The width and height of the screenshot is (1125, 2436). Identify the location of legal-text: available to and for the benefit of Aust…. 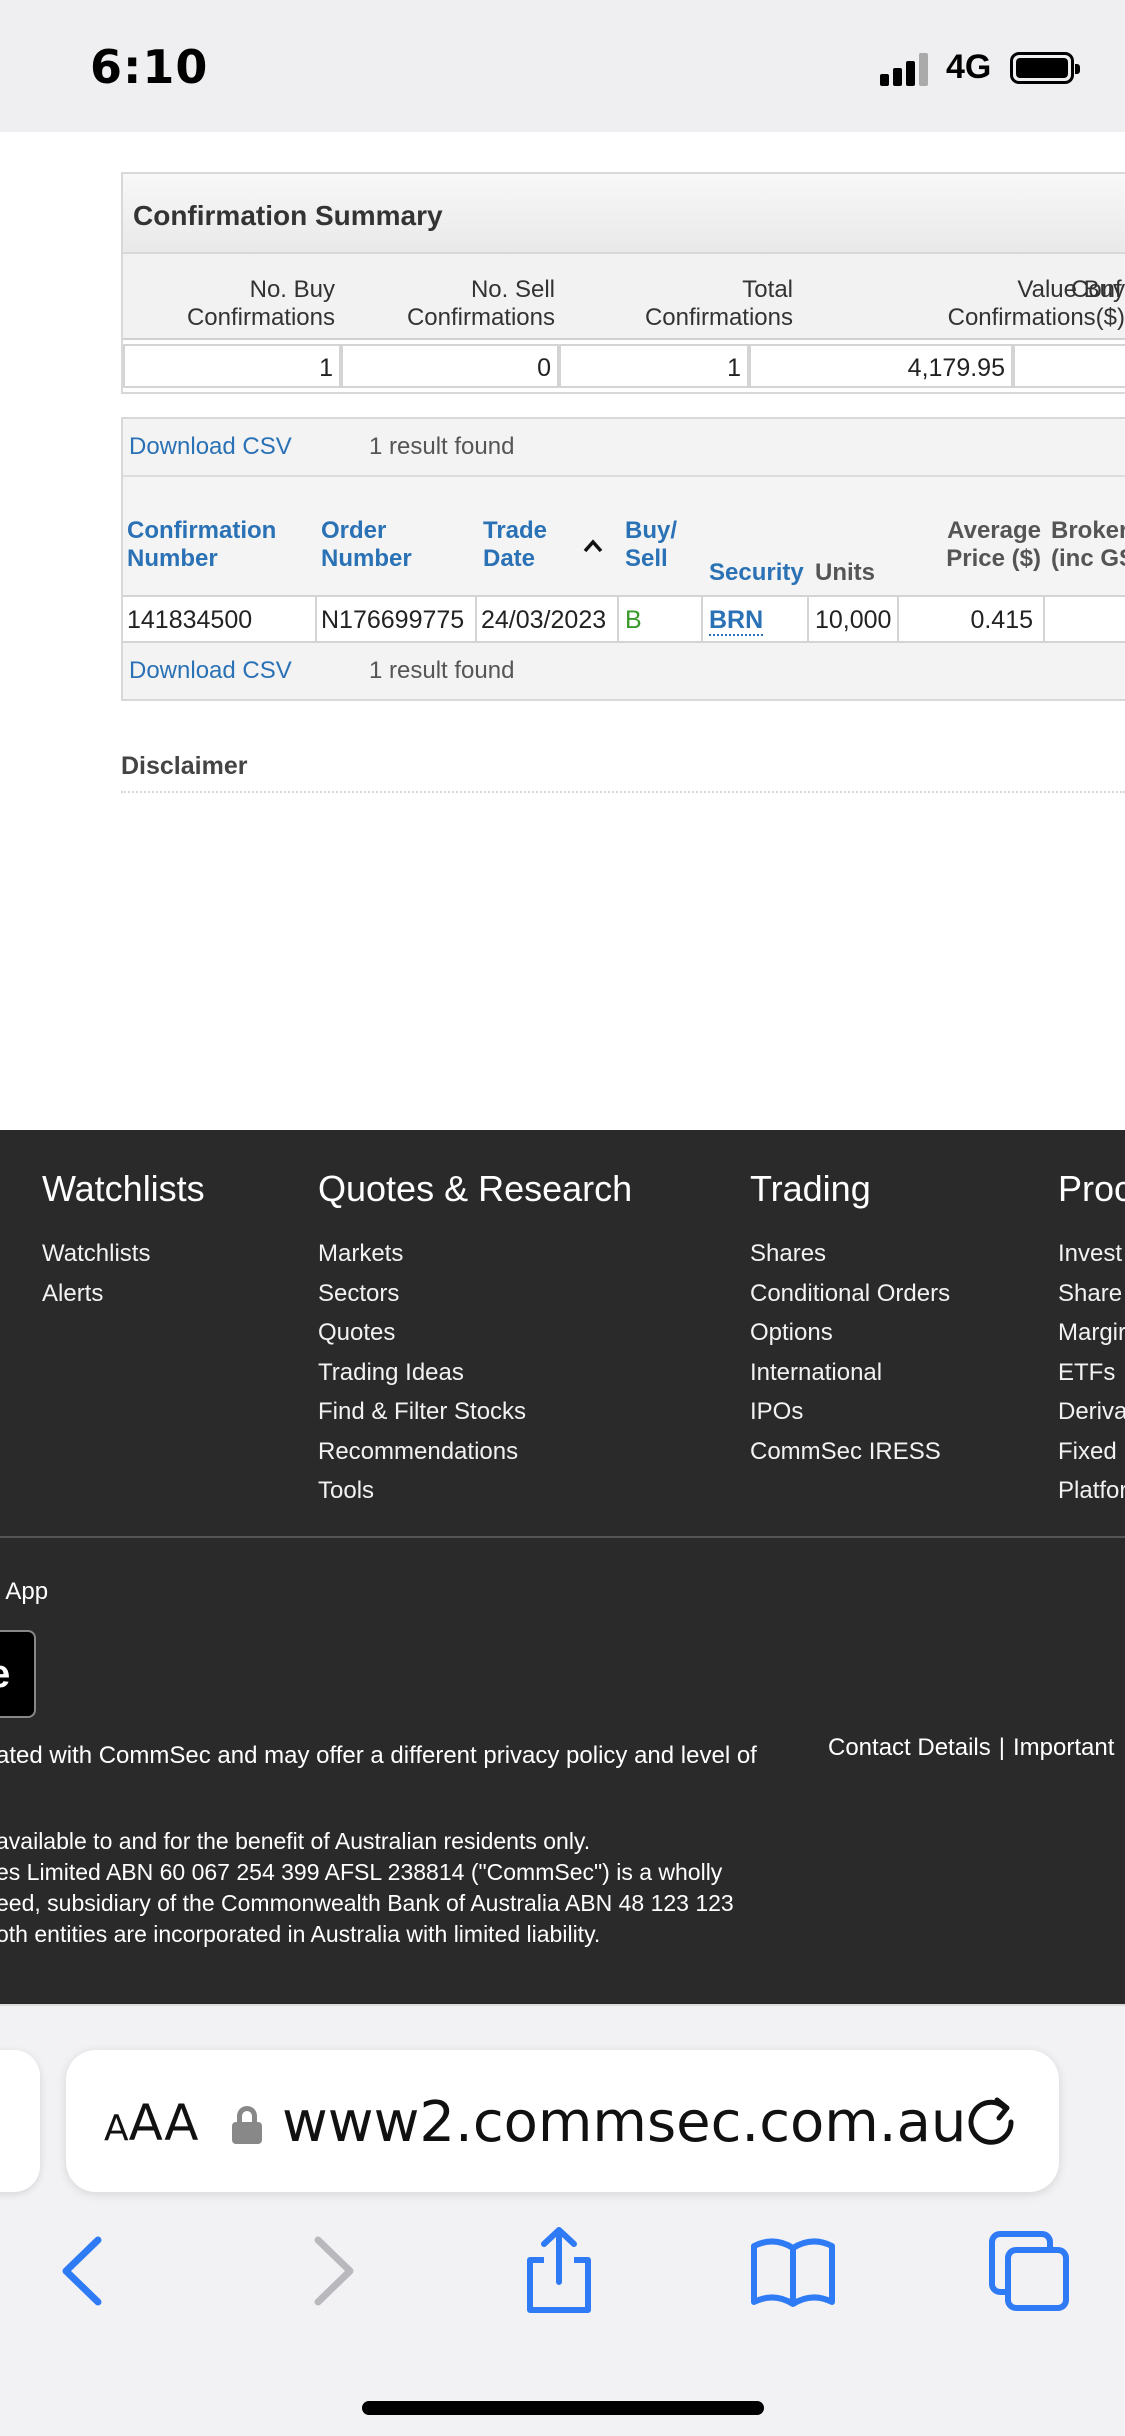
(367, 1887).